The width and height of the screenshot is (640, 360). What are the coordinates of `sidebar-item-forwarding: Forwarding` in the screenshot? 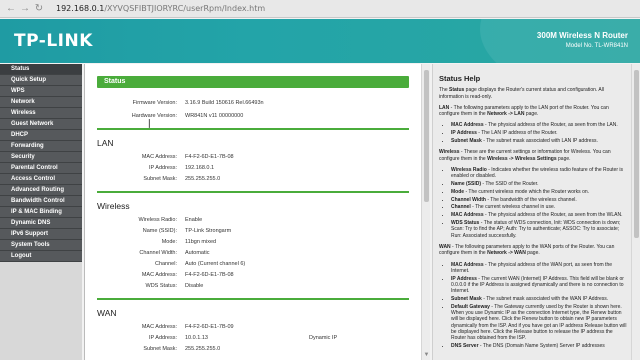 It's located at (41, 146).